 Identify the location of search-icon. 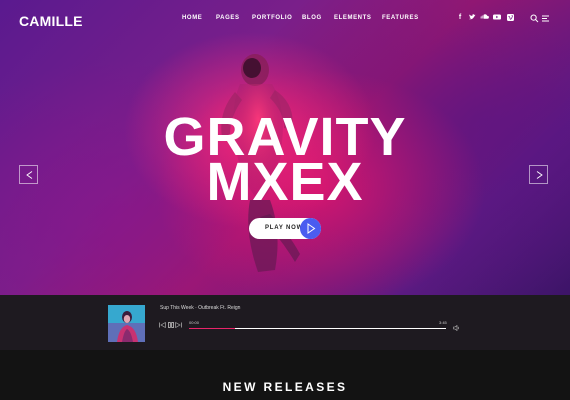
(534, 18).